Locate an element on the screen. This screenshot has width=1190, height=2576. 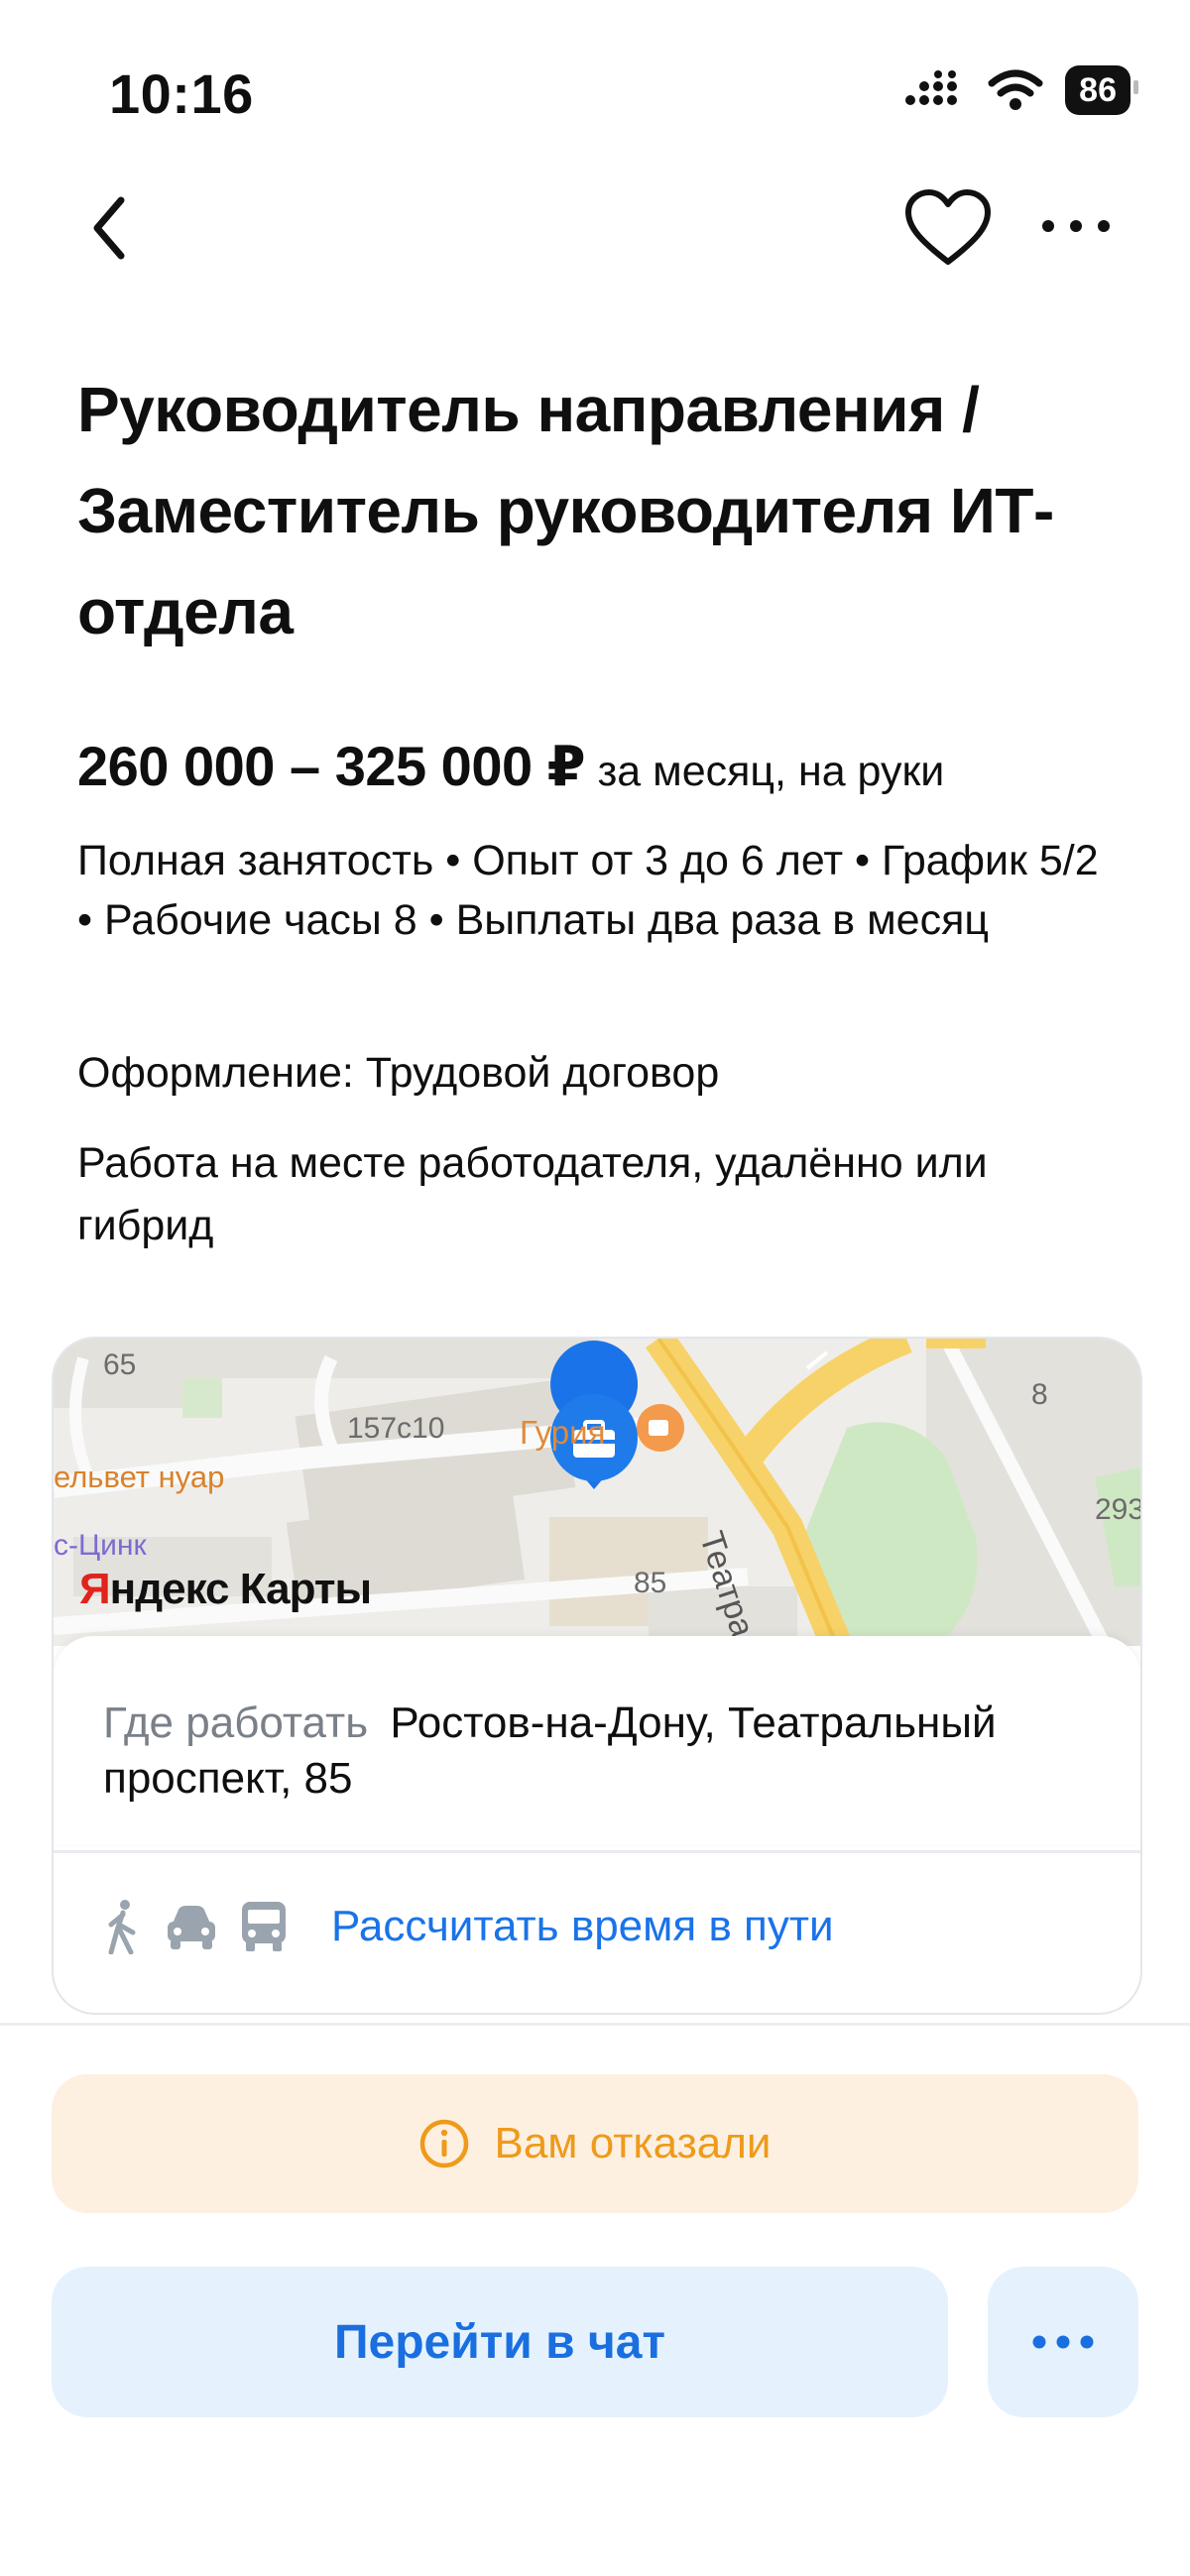
go-to-chat-button: Перейти в чат is located at coordinates (500, 2342).